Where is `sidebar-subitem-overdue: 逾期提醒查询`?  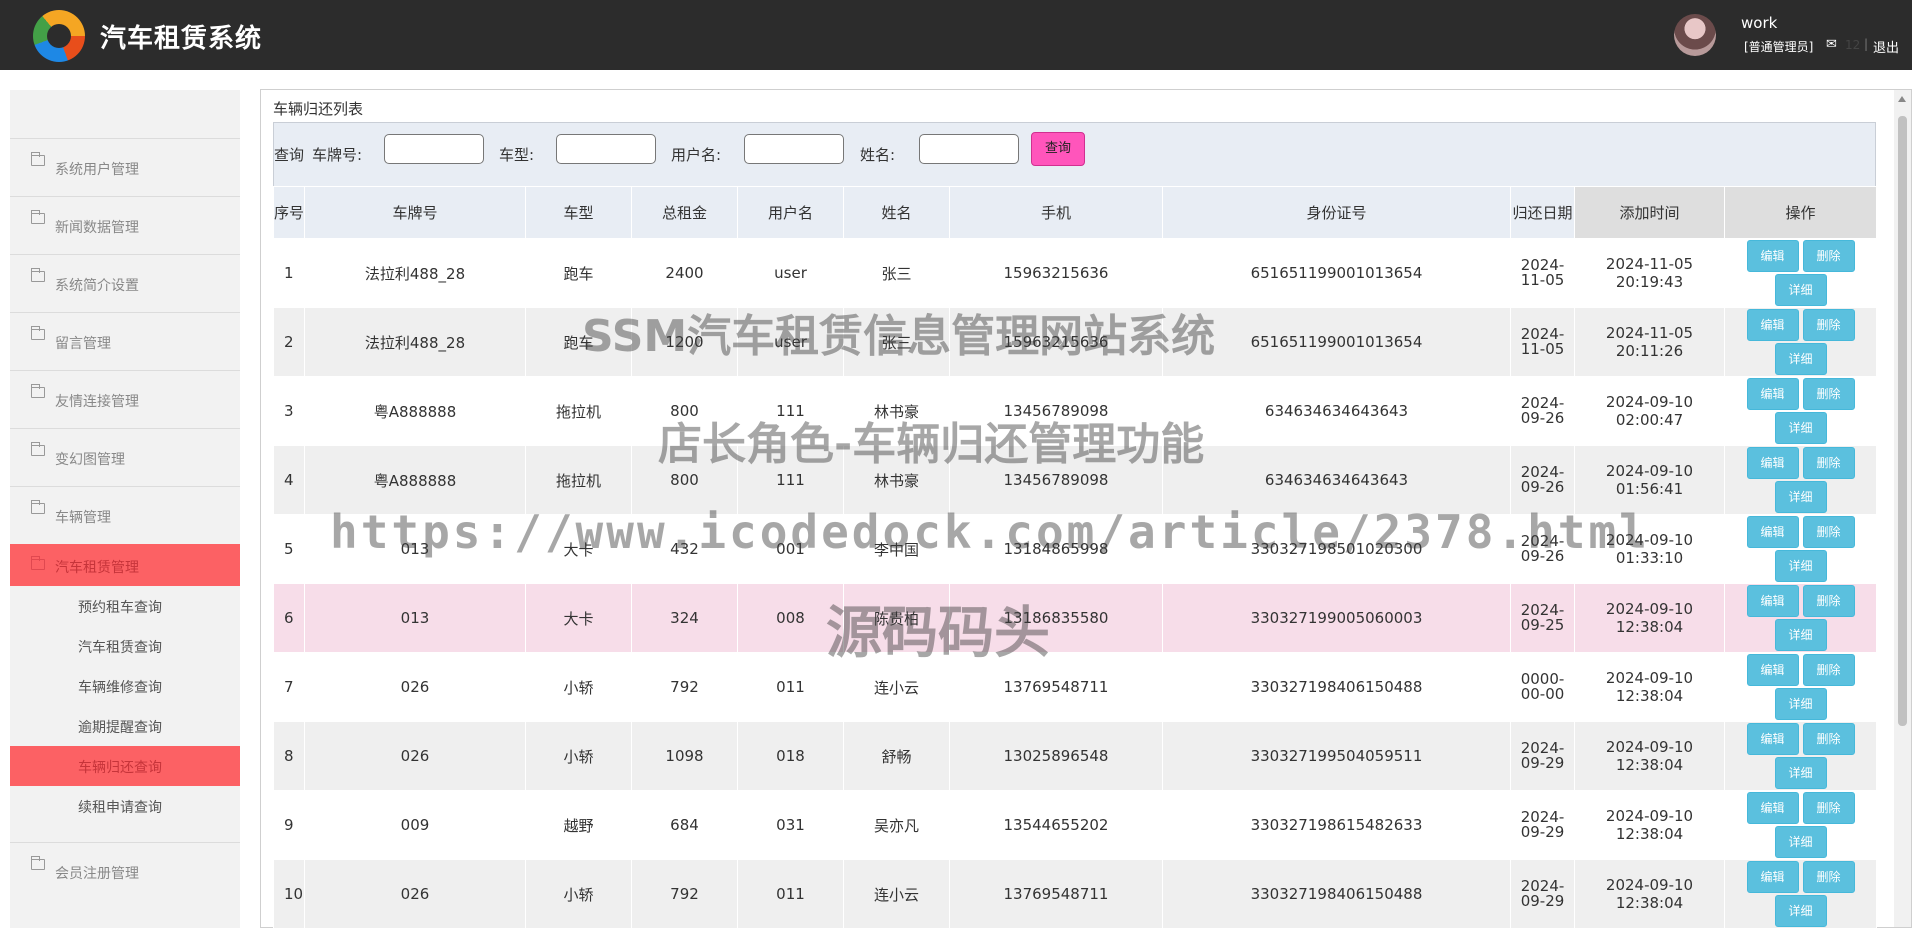 sidebar-subitem-overdue: 逾期提醒查询 is located at coordinates (125, 726).